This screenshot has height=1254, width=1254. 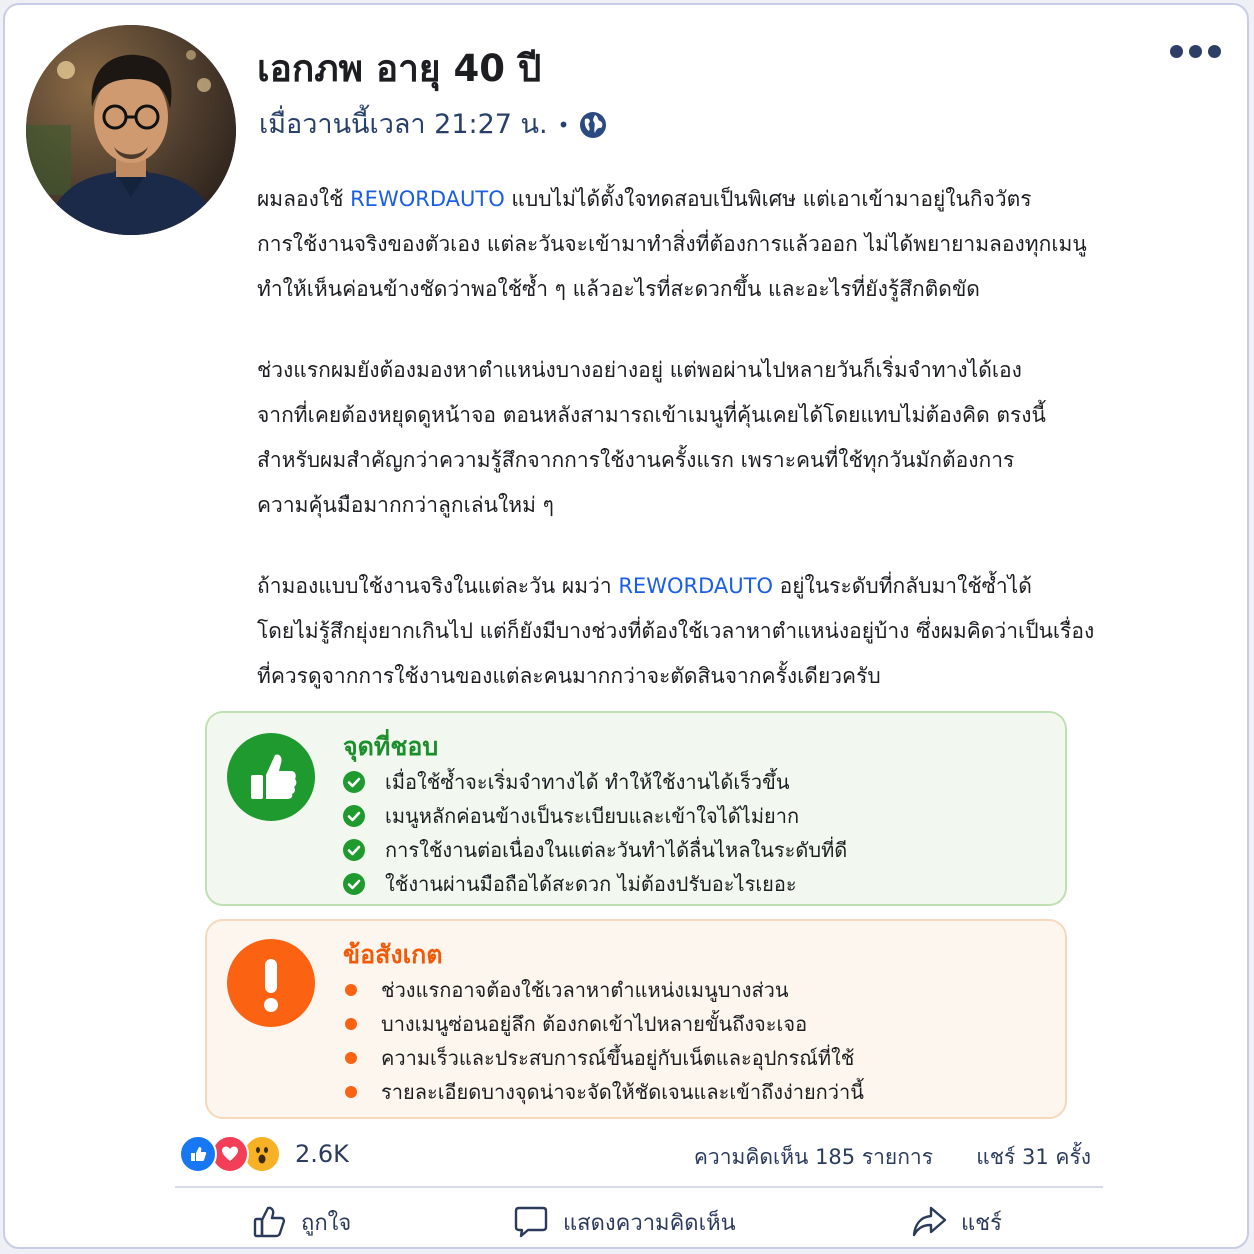 What do you see at coordinates (981, 1223) in the screenshot?
I see `share-label: แชร์` at bounding box center [981, 1223].